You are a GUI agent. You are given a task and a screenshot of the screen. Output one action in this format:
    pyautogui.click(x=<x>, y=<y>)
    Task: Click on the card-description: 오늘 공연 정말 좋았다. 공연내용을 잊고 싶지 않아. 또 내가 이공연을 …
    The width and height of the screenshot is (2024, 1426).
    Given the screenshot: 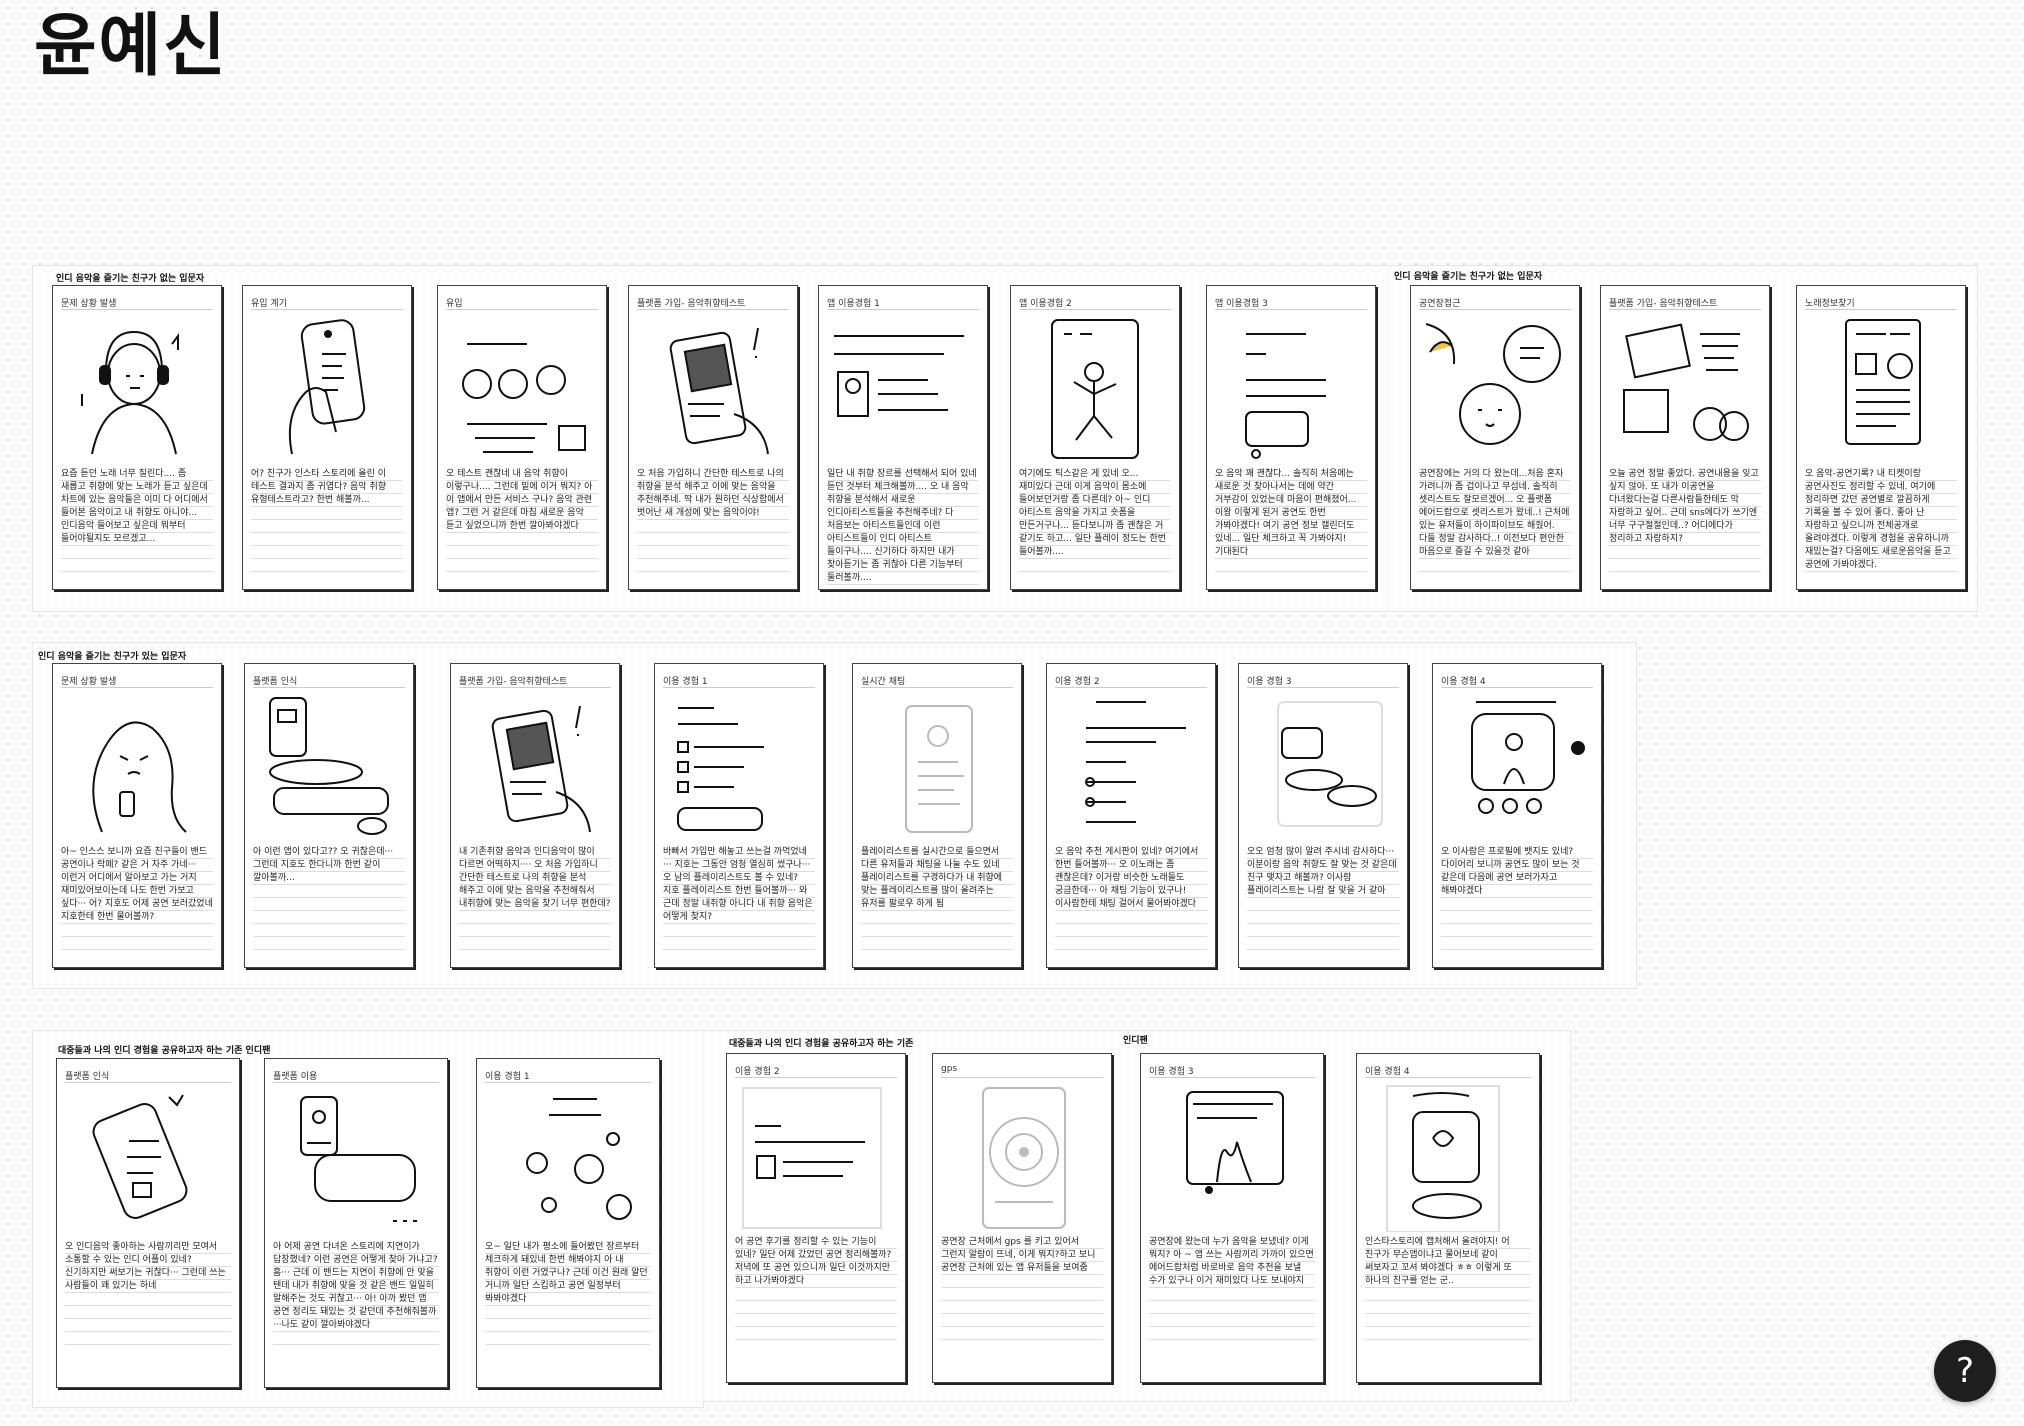 What is the action you would take?
    pyautogui.click(x=1685, y=523)
    